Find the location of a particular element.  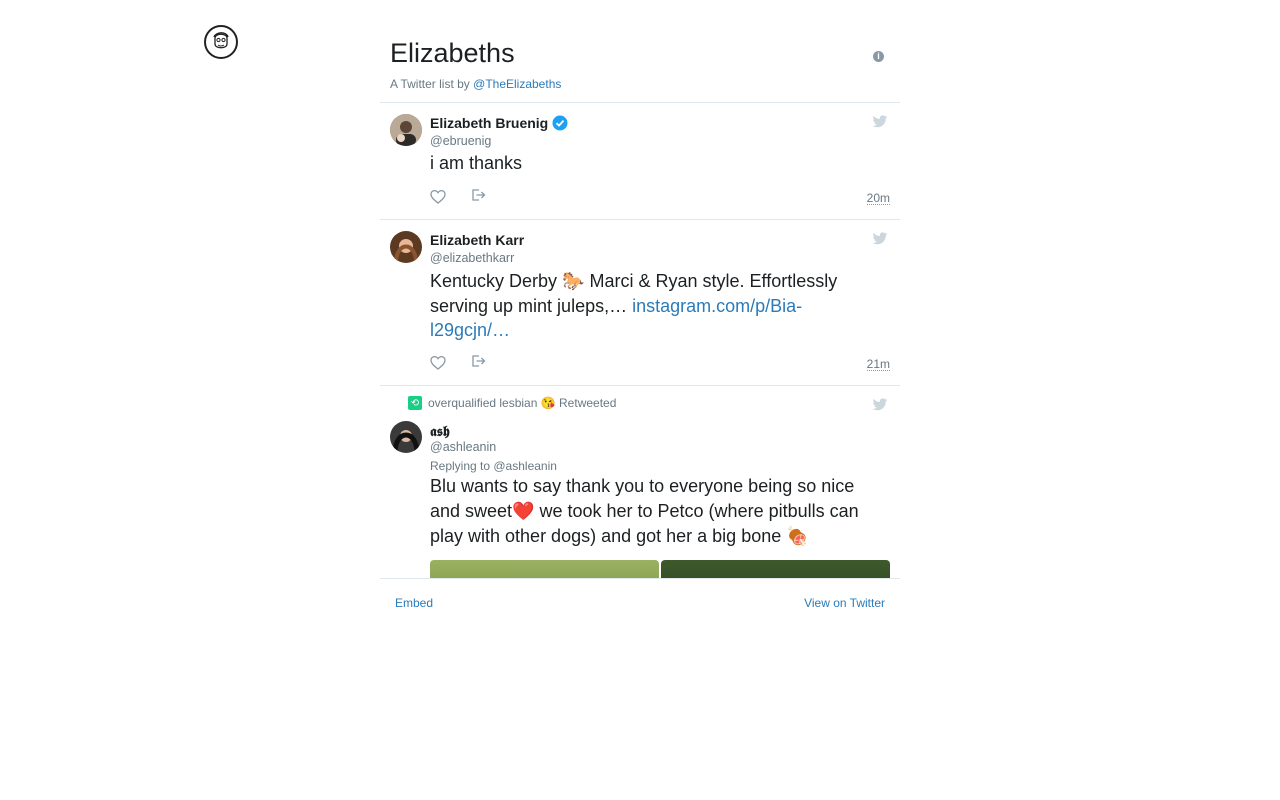

author-name-text: Elizabeth Bruenig is located at coordinates (489, 123).